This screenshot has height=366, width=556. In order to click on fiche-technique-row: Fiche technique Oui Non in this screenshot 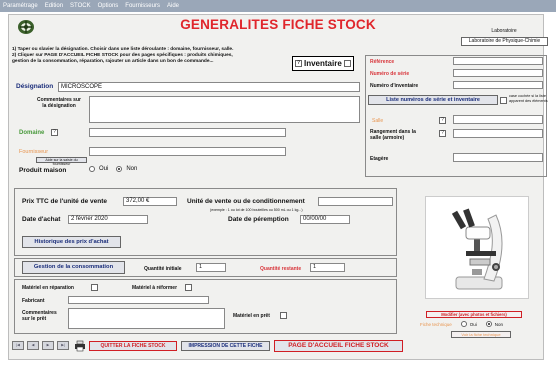, I will do `click(461, 324)`.